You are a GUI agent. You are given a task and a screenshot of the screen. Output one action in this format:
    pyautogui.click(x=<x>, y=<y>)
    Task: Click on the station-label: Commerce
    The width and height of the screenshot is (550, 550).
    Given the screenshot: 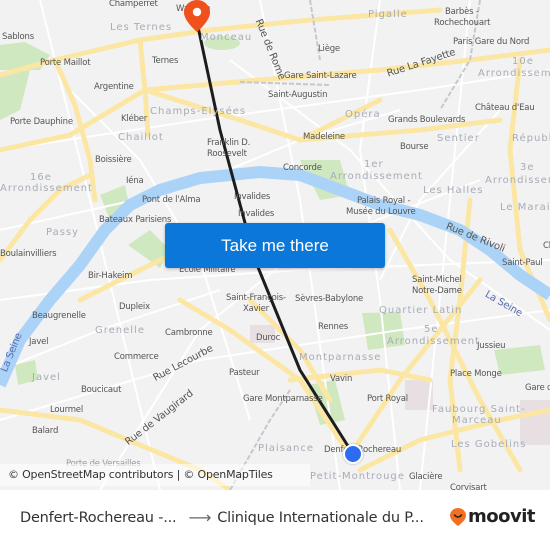 What is the action you would take?
    pyautogui.click(x=136, y=357)
    